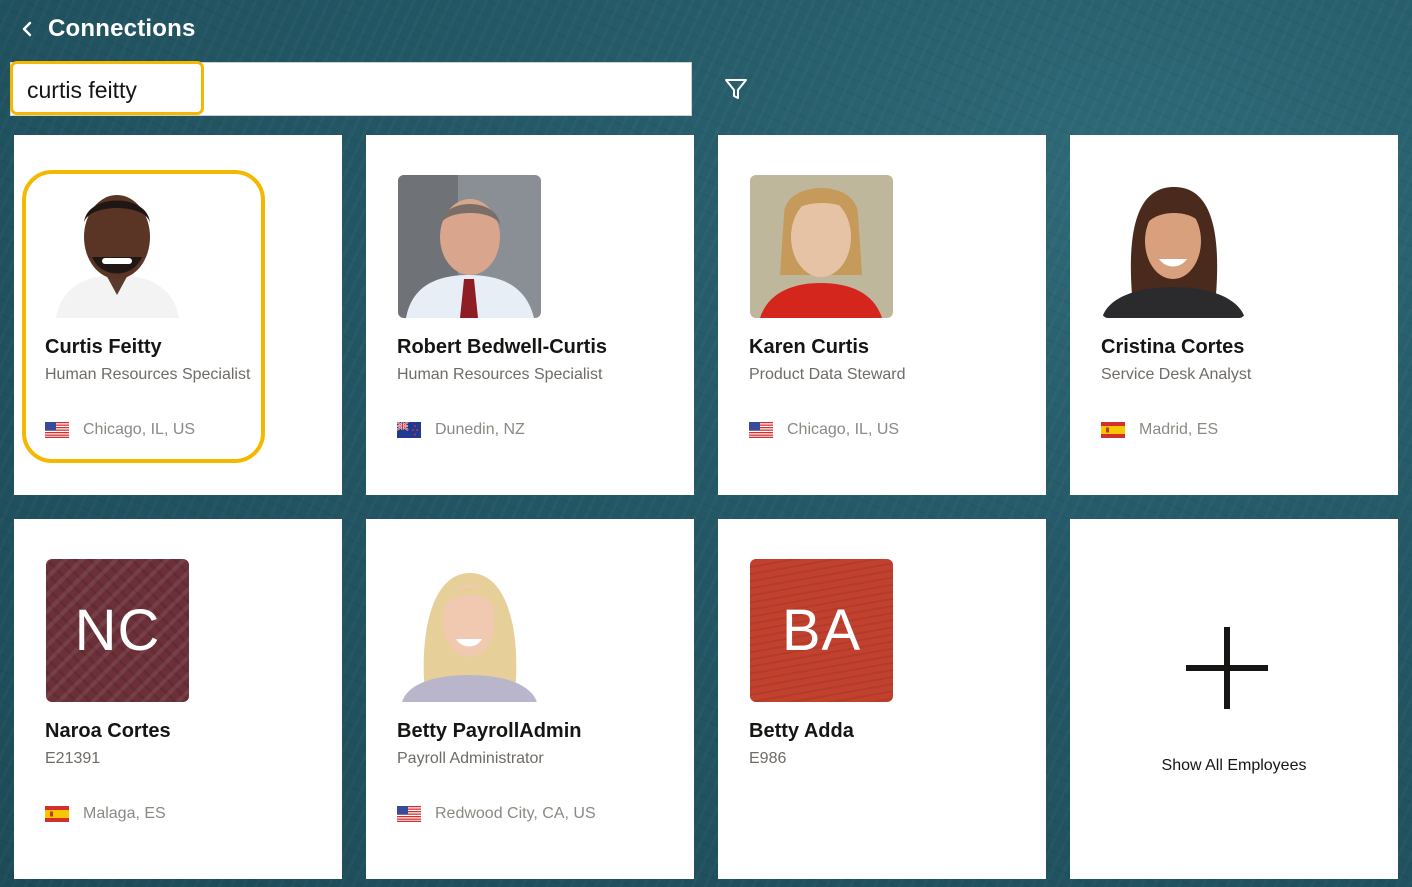  What do you see at coordinates (801, 731) in the screenshot?
I see `person-name: Betty Adda` at bounding box center [801, 731].